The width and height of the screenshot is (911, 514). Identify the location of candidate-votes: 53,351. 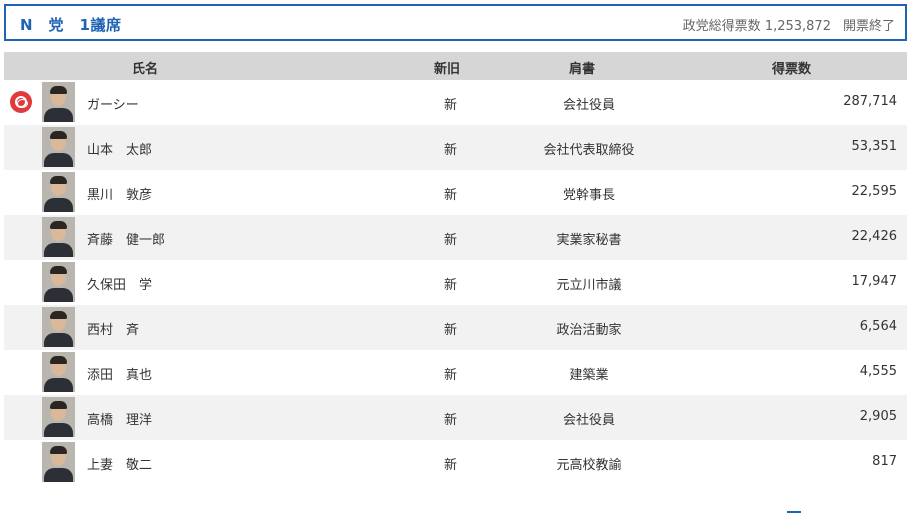
(874, 146).